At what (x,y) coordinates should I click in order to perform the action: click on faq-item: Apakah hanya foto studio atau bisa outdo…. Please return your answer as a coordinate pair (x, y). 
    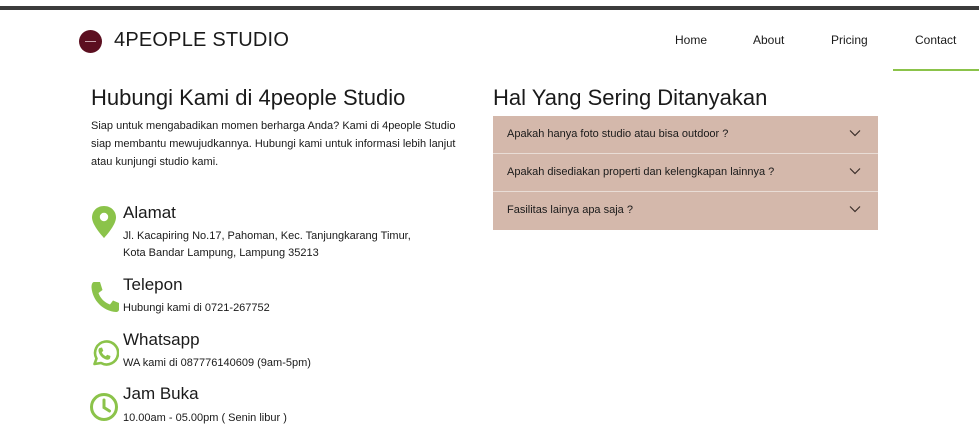
    Looking at the image, I should click on (685, 135).